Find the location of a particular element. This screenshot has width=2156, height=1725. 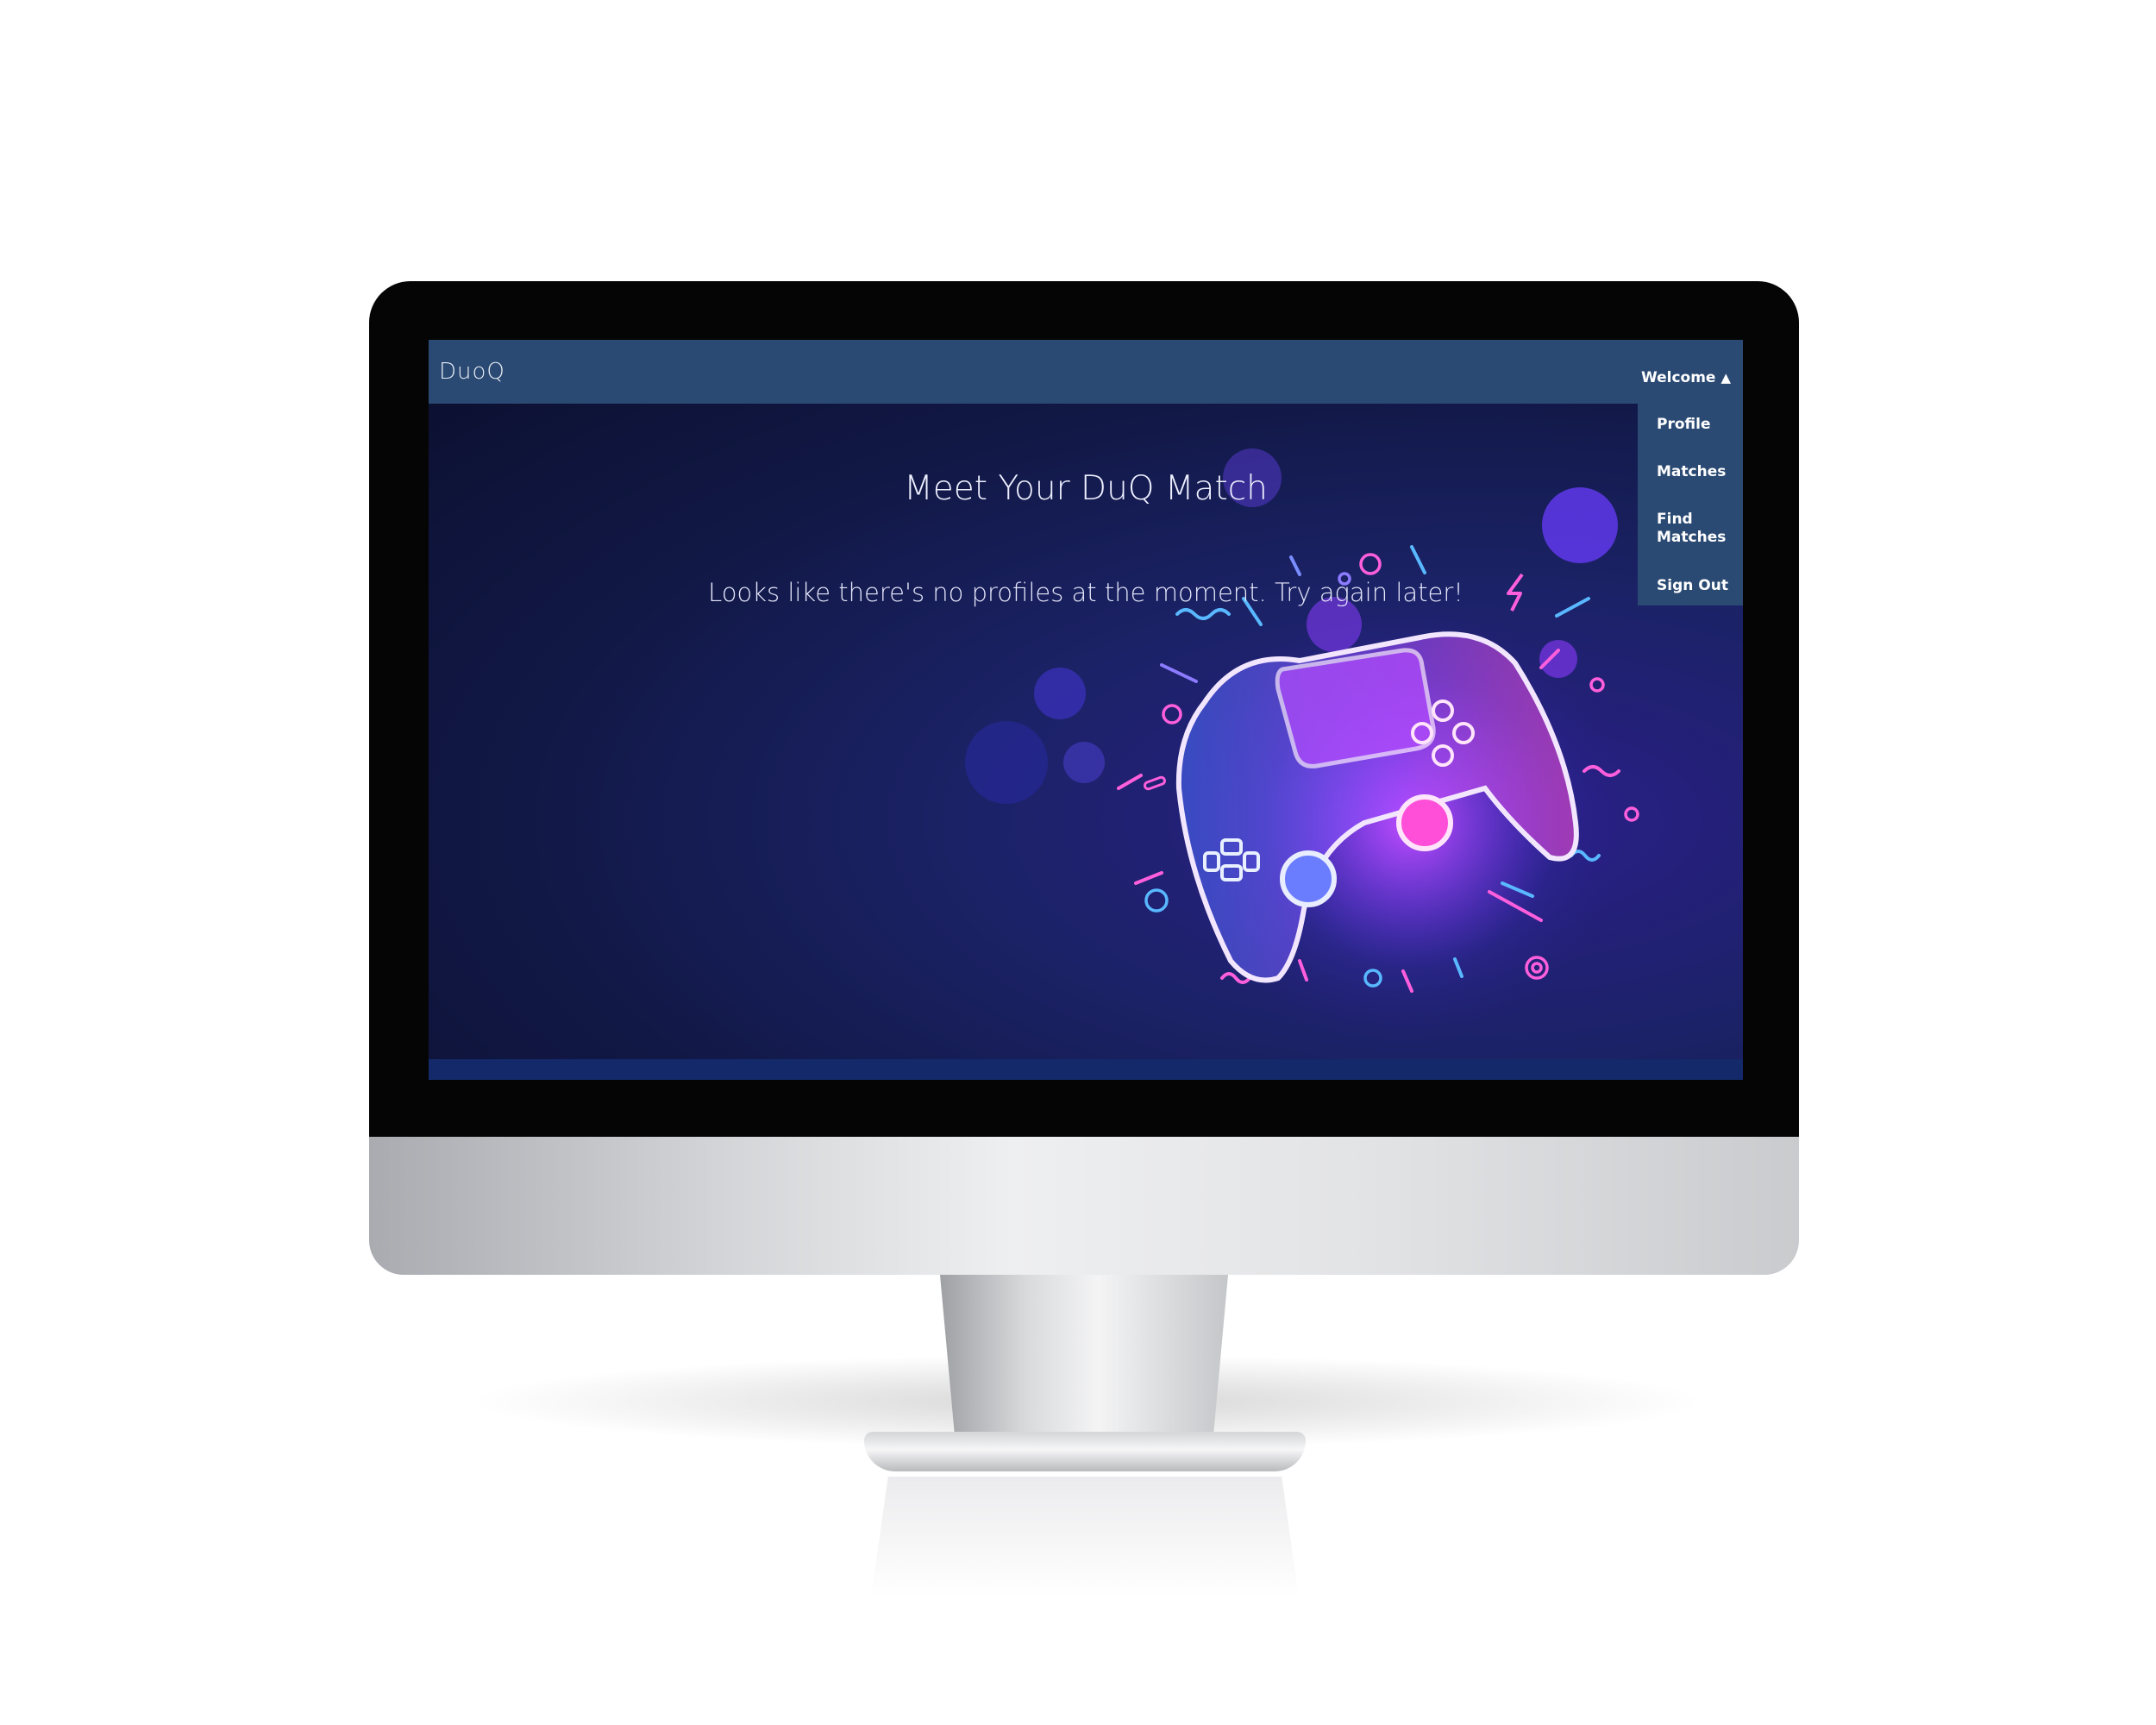

caret-up-icon: ▲ is located at coordinates (1725, 378).